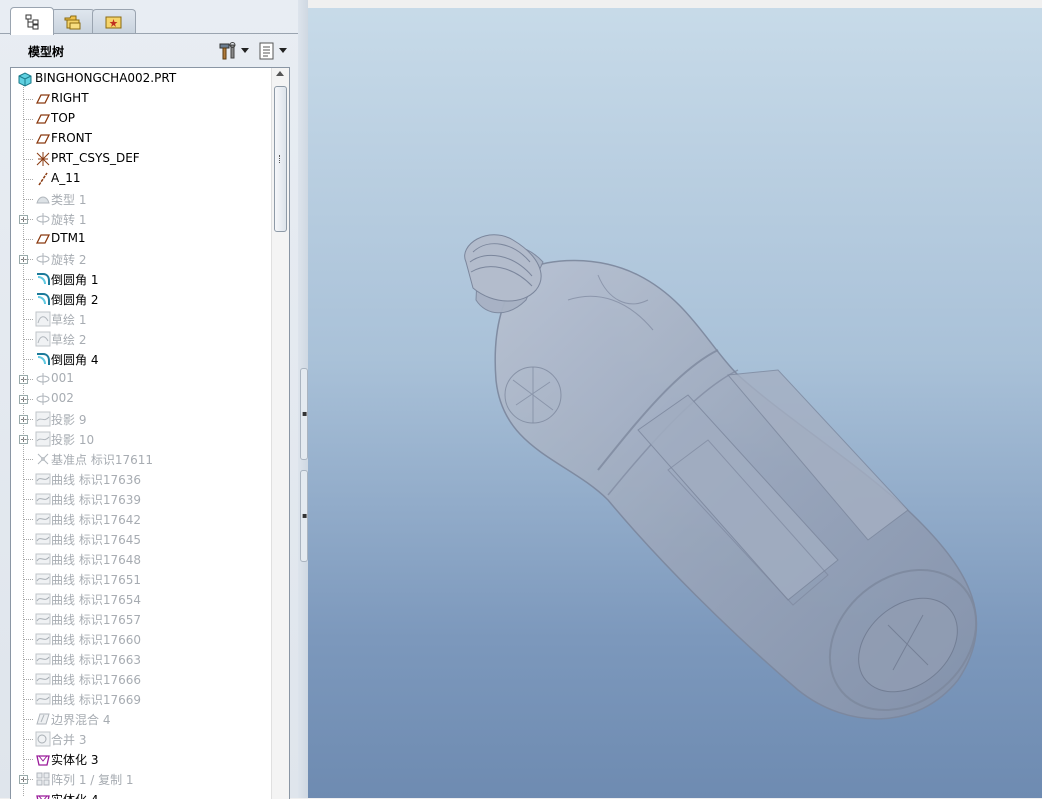 Image resolution: width=1042 pixels, height=799 pixels. I want to click on scroll-thumb, so click(280, 159).